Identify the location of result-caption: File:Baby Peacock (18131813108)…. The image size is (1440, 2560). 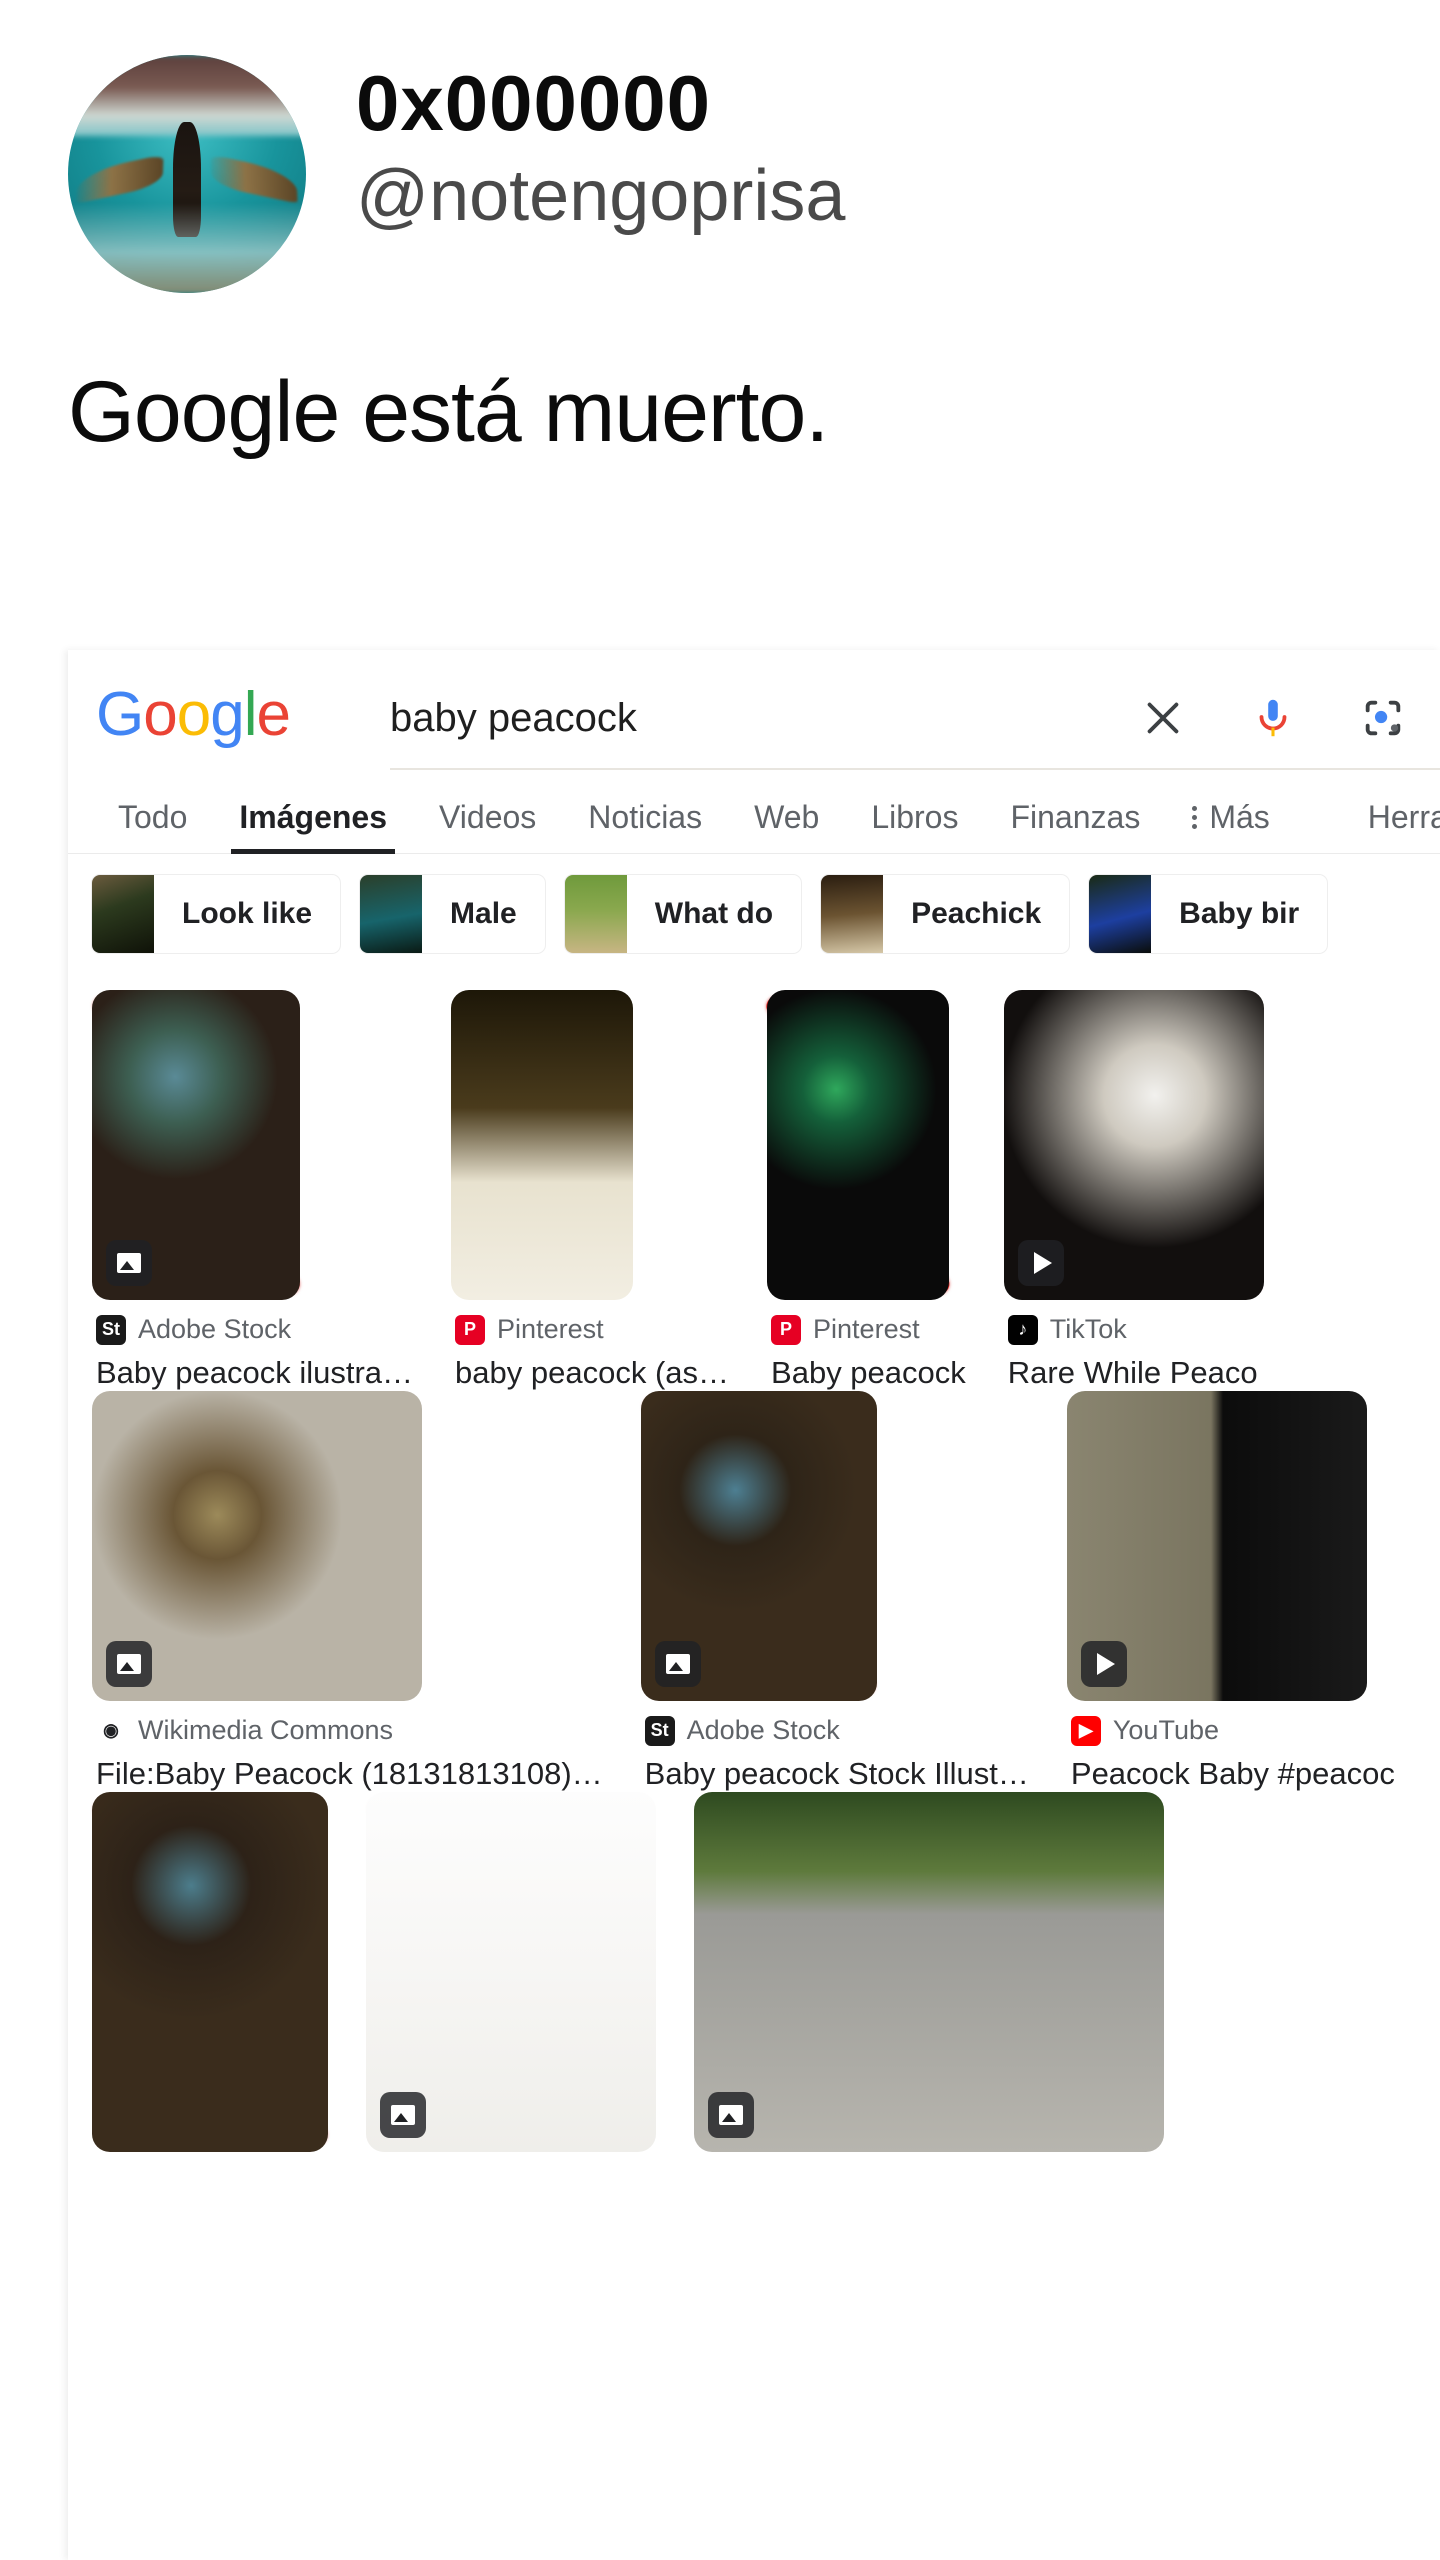
(349, 1774).